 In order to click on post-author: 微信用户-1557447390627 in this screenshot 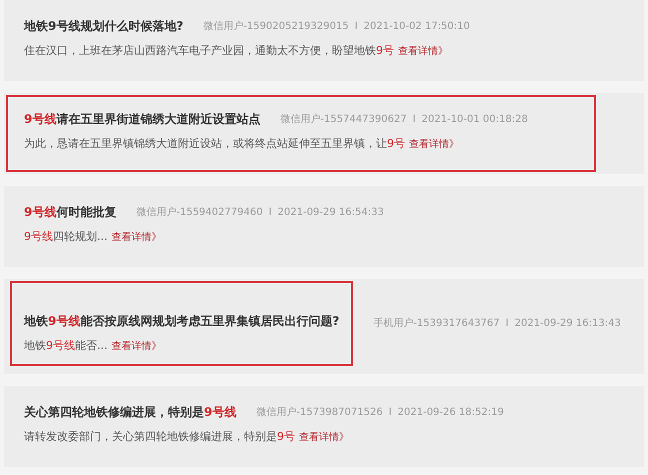, I will do `click(343, 119)`.